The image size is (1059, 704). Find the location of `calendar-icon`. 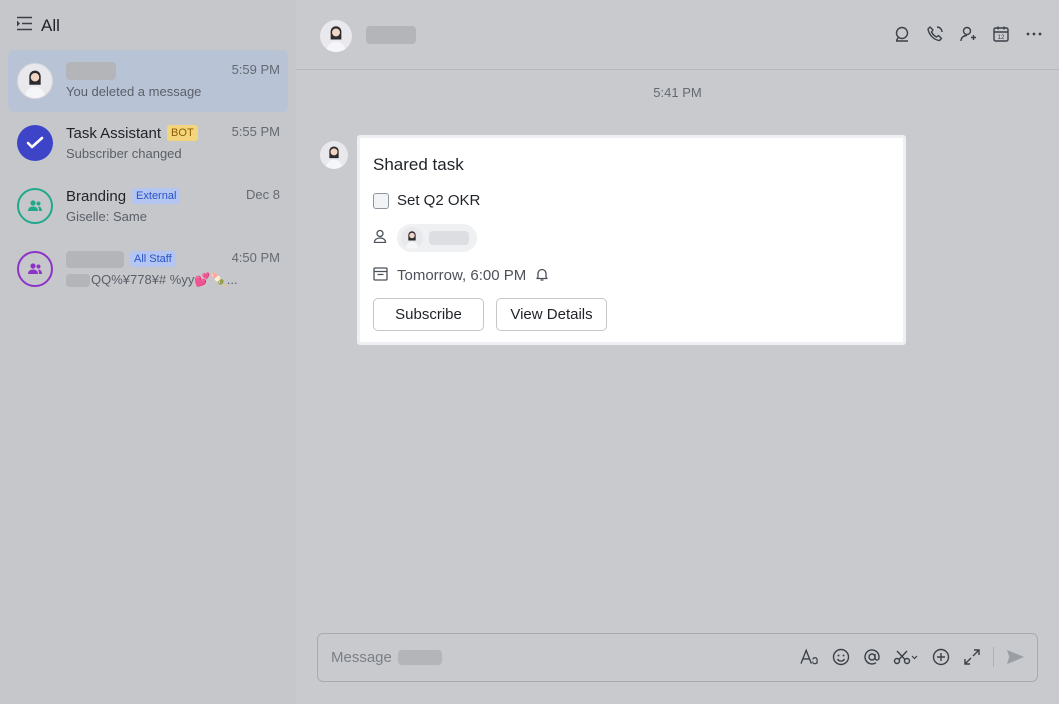

calendar-icon is located at coordinates (380, 275).